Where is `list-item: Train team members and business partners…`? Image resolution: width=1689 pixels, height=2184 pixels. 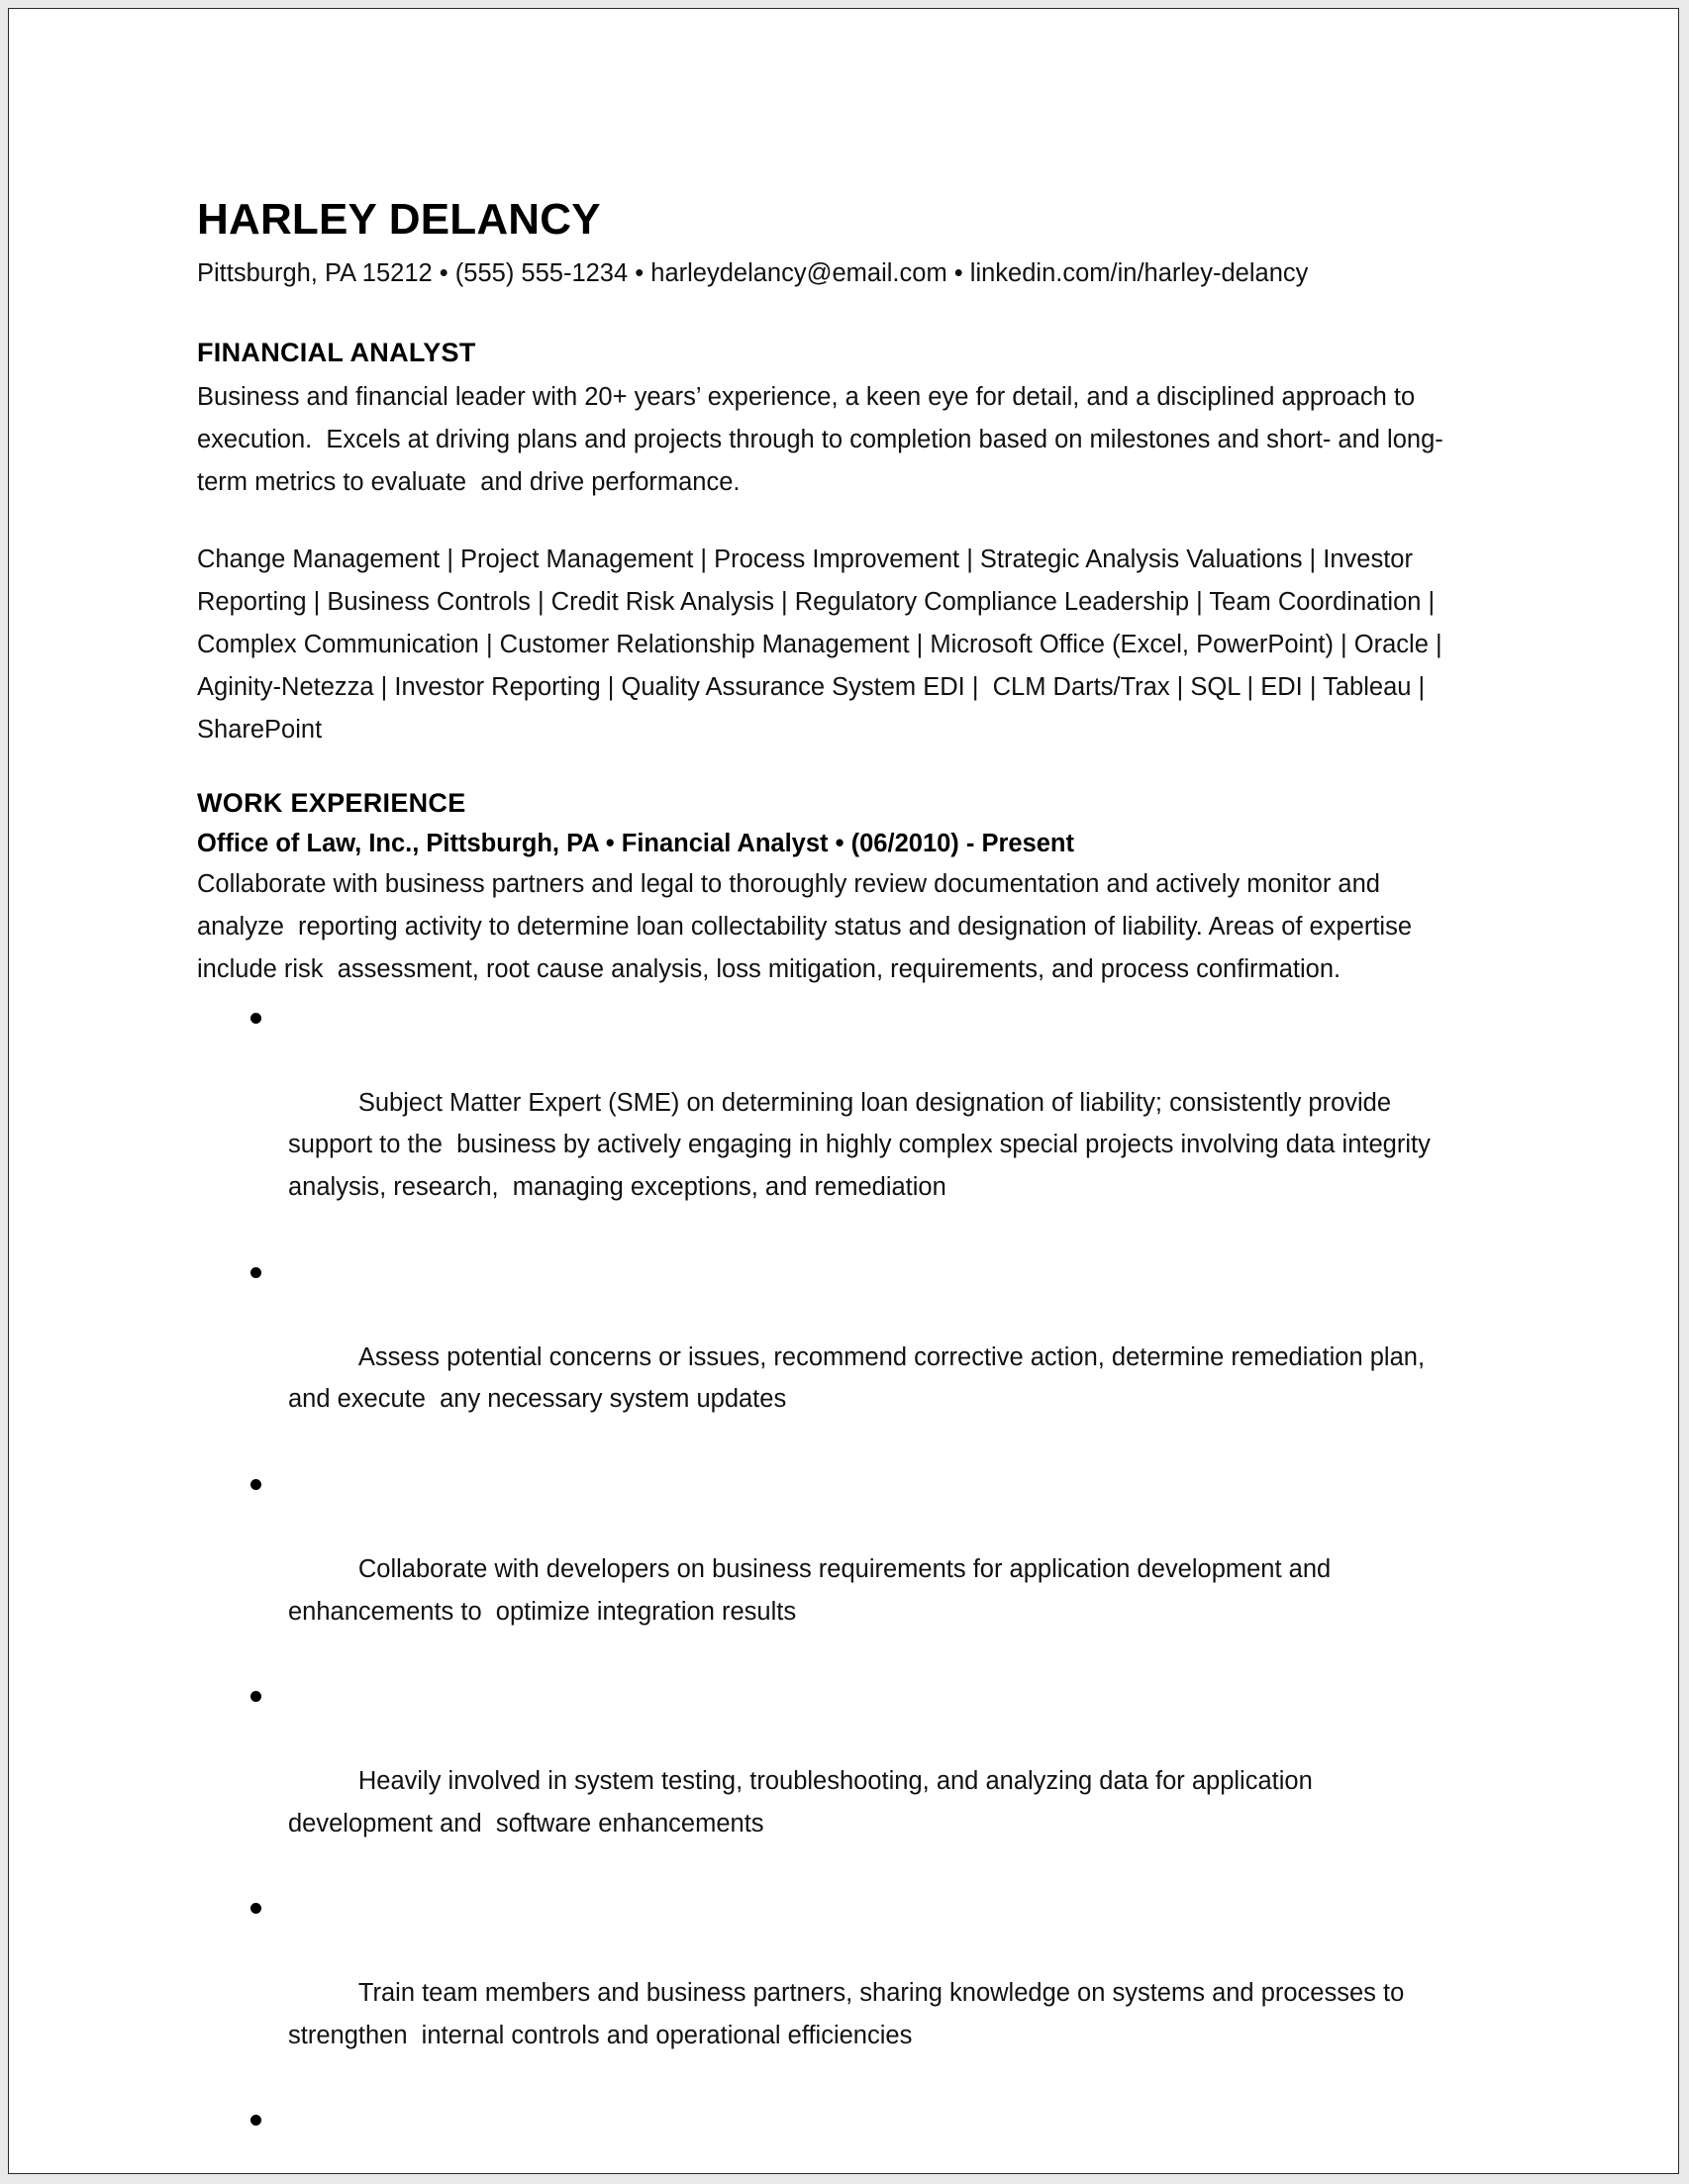
list-item: Train team members and business partners… is located at coordinates (828, 1993).